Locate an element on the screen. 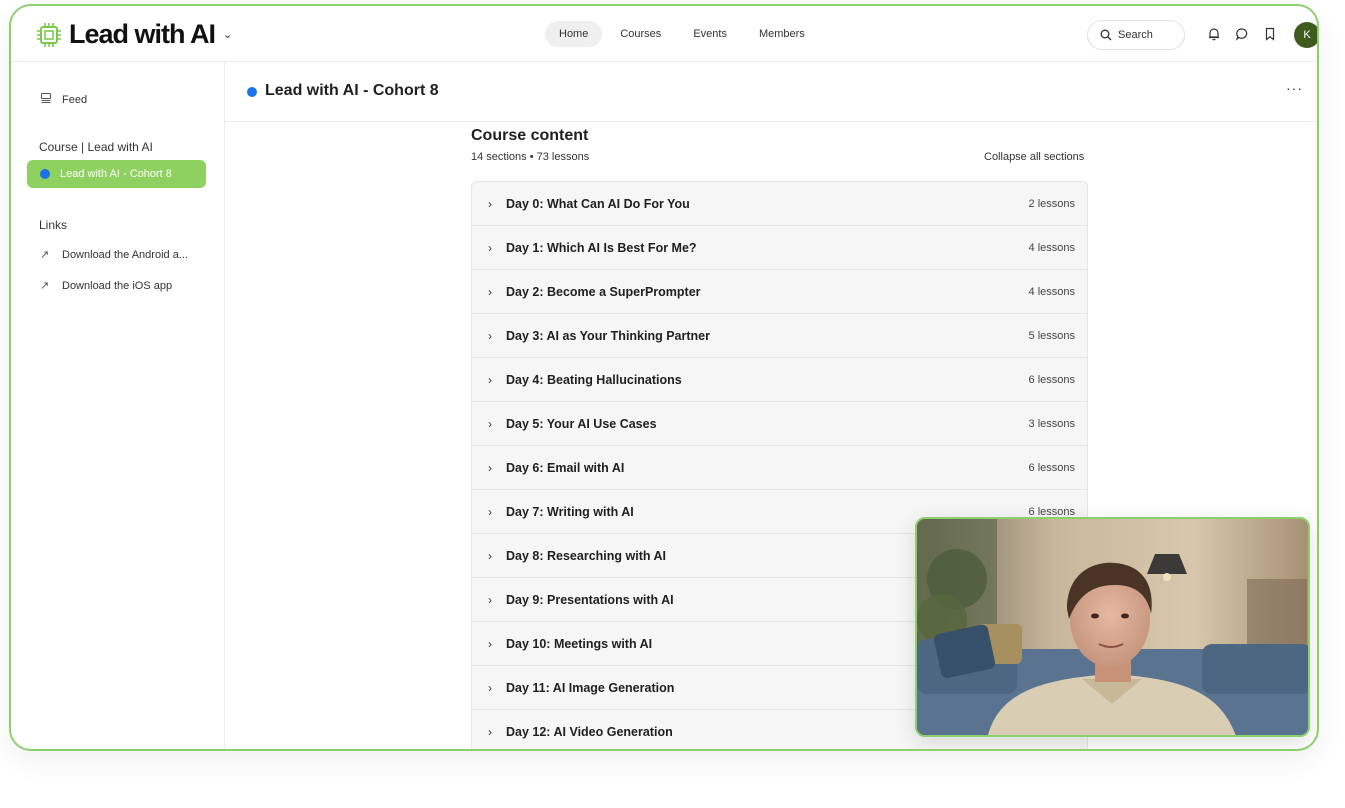 Image resolution: width=1345 pixels, height=808 pixels. search-label: Search is located at coordinates (1135, 35).